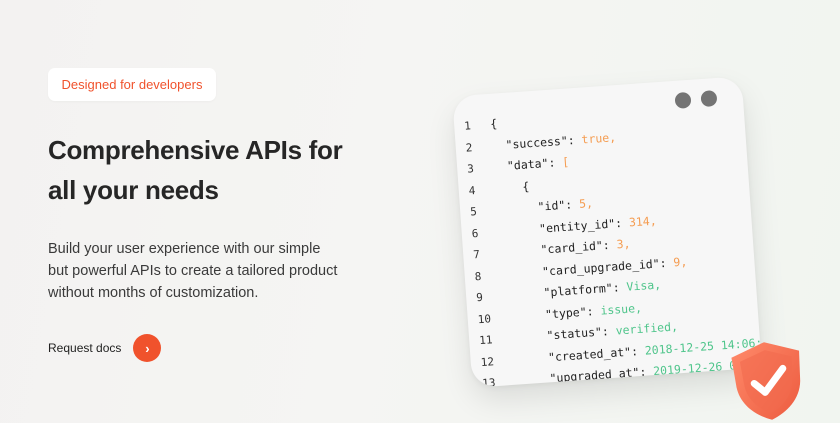 The width and height of the screenshot is (840, 423). What do you see at coordinates (469, 147) in the screenshot?
I see `line-number: 2` at bounding box center [469, 147].